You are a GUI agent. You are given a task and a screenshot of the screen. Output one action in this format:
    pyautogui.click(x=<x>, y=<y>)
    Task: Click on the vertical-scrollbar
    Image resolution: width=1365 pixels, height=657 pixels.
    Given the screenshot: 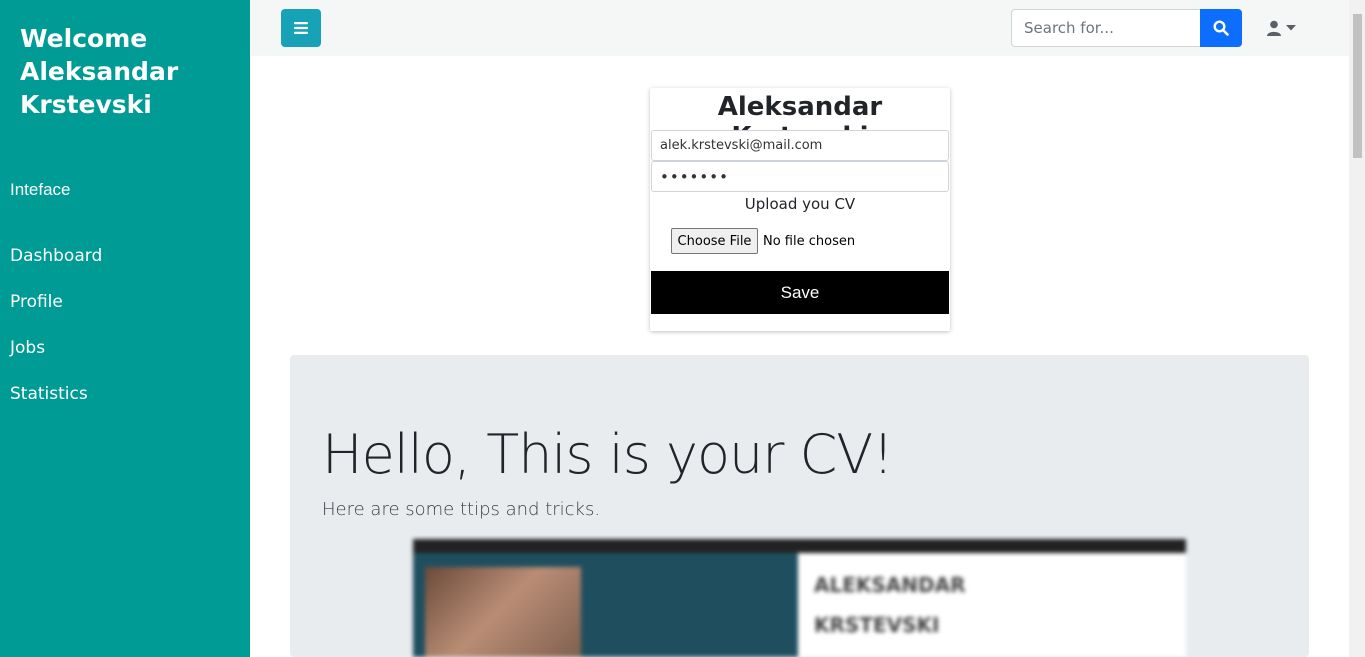 What is the action you would take?
    pyautogui.click(x=1357, y=328)
    